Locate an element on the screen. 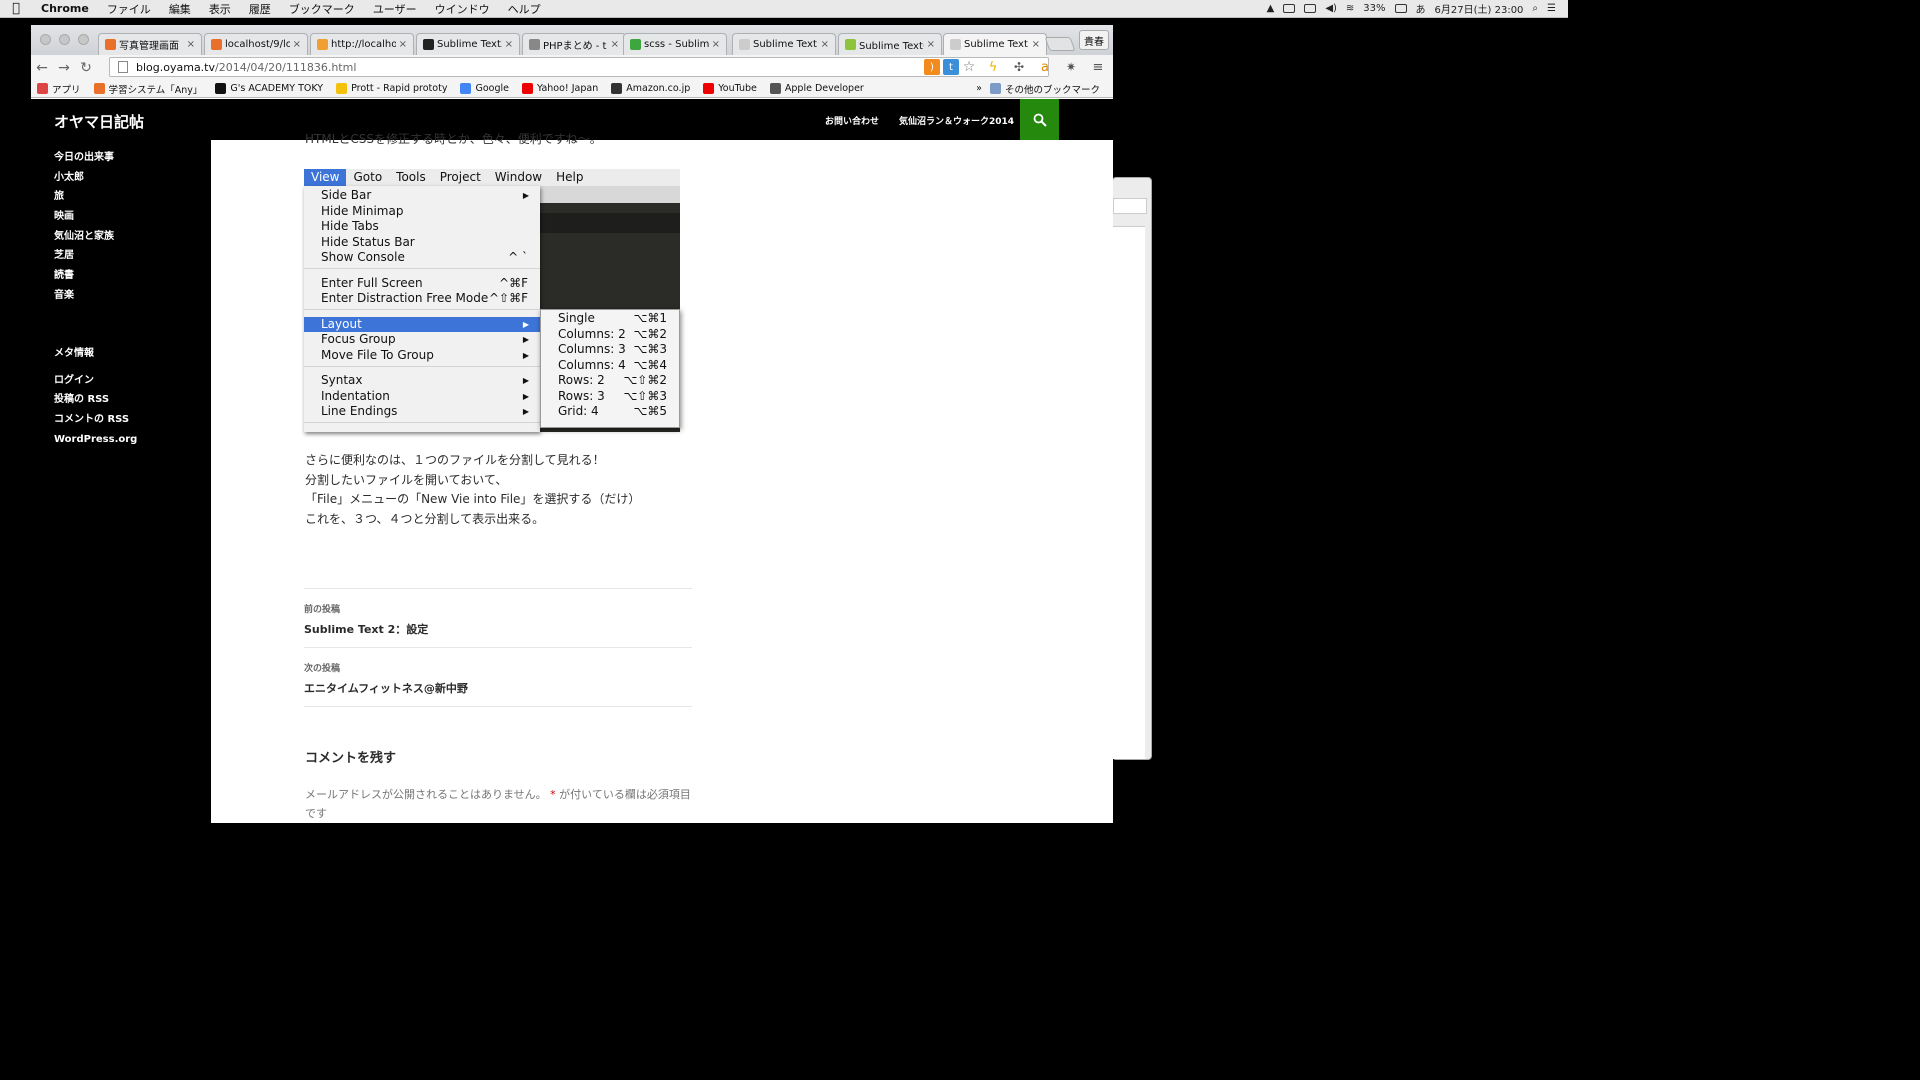 Image resolution: width=1920 pixels, height=1080 pixels. bookmark-item: 学習システム「Any」 is located at coordinates (147, 89).